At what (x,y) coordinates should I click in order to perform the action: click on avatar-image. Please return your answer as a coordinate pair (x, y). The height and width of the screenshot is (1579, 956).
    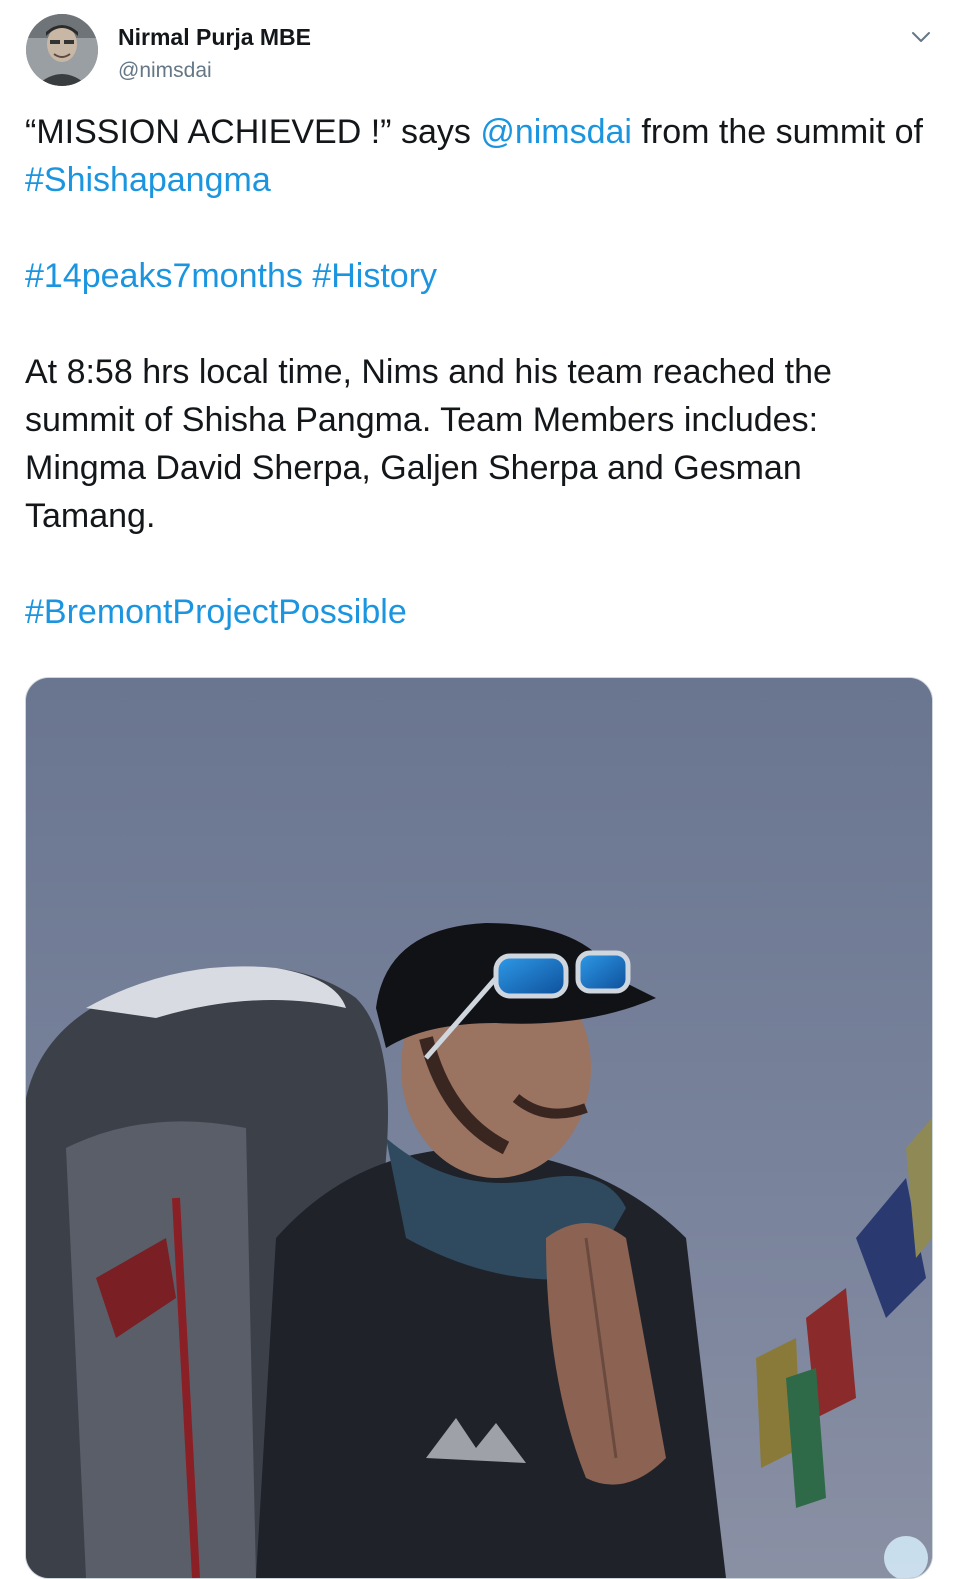
    Looking at the image, I should click on (62, 50).